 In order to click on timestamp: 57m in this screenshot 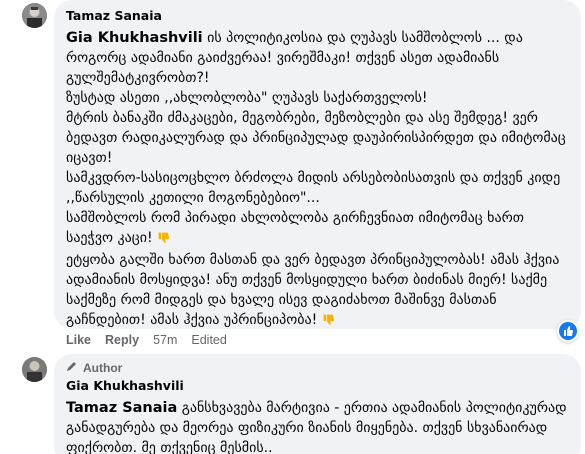, I will do `click(165, 340)`.